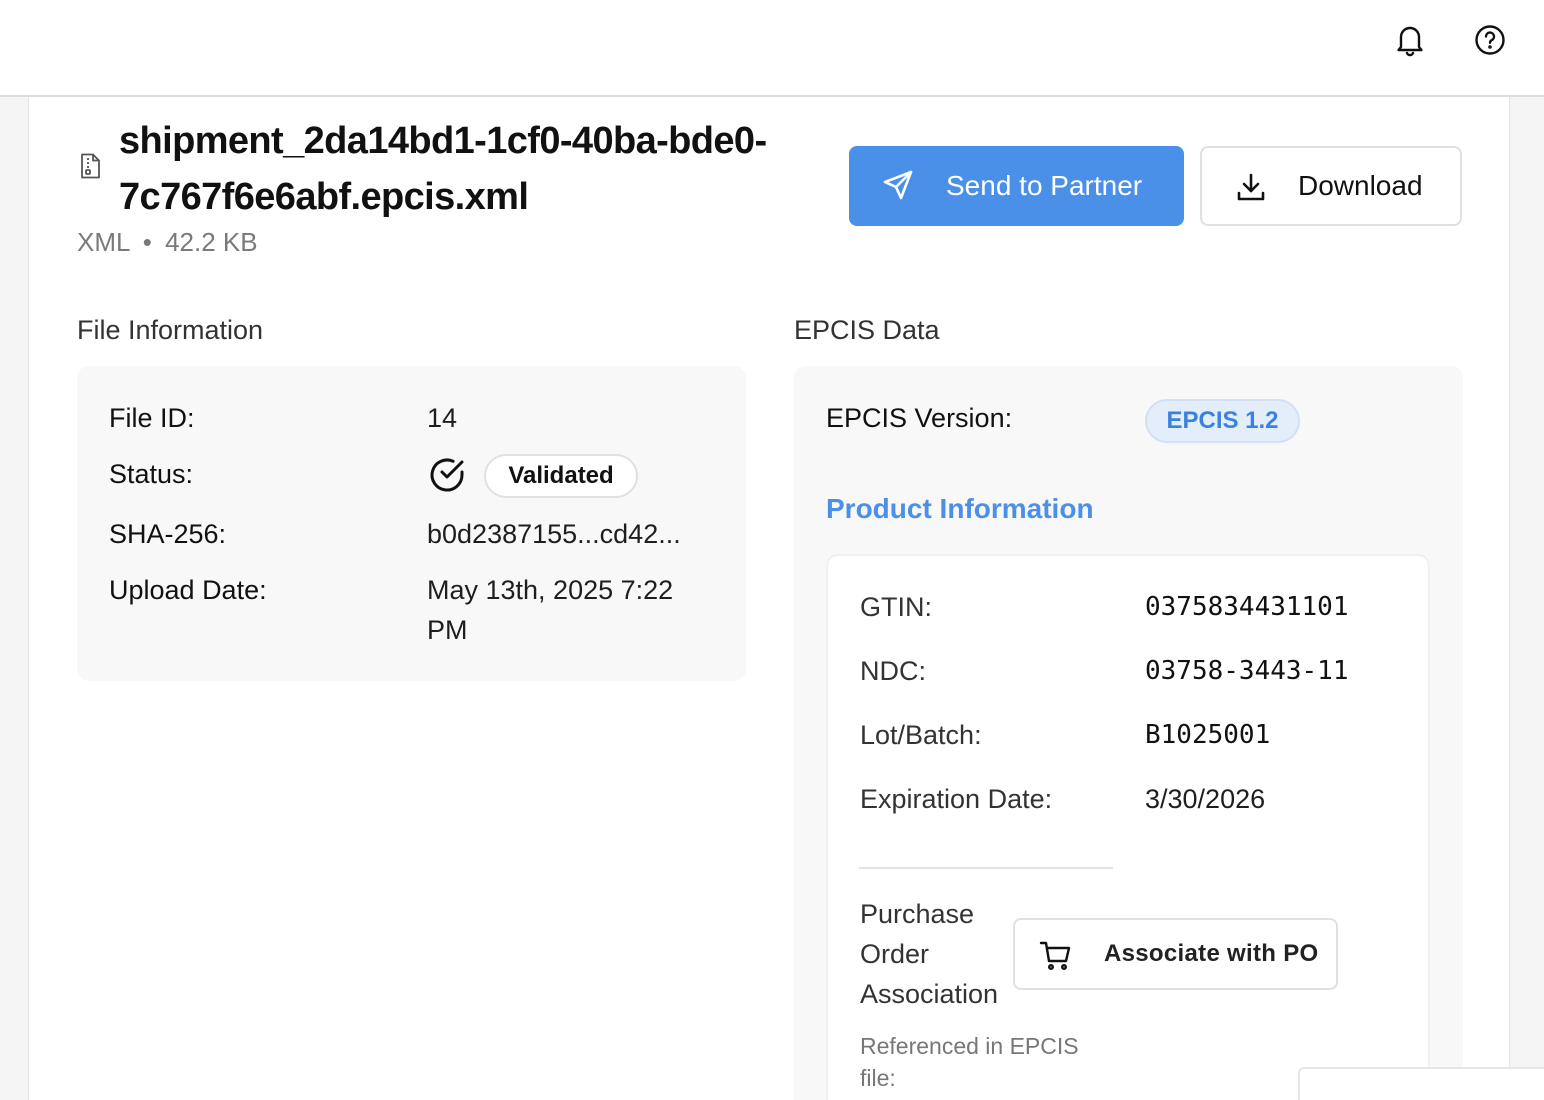  Describe the element at coordinates (561, 476) in the screenshot. I see `status-badge: Validated` at that location.